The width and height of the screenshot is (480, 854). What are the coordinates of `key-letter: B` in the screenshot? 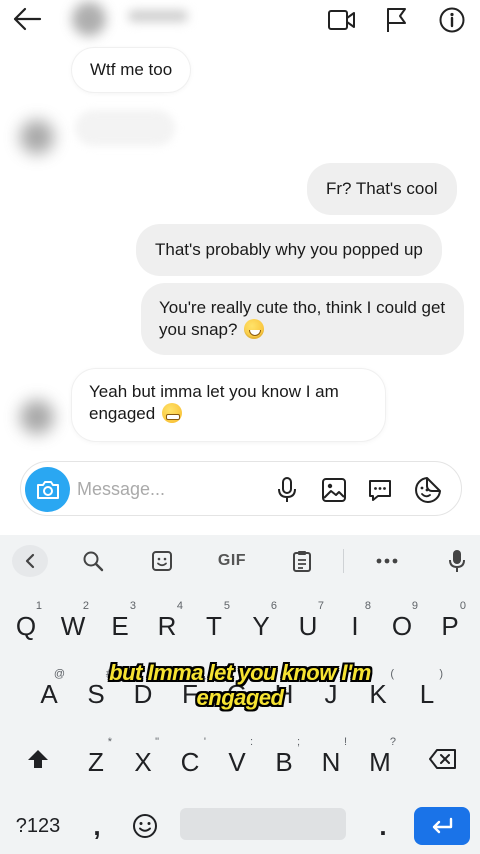 It's located at (284, 761).